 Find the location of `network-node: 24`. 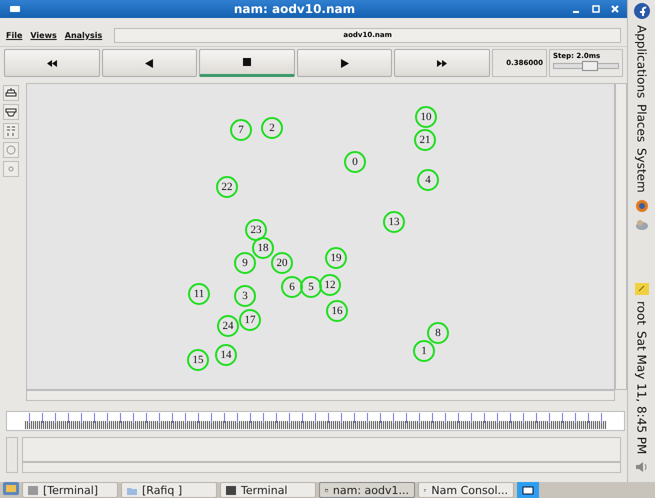

network-node: 24 is located at coordinates (228, 326).